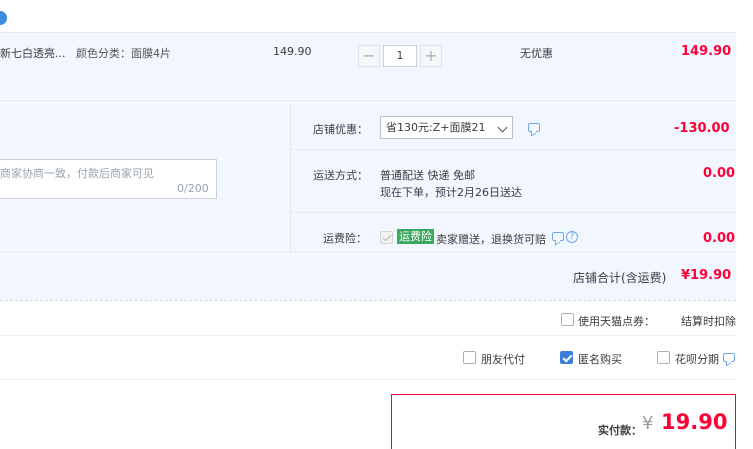 Image resolution: width=753 pixels, height=449 pixels. What do you see at coordinates (719, 238) in the screenshot?
I see `insurance-amount: 0.00` at bounding box center [719, 238].